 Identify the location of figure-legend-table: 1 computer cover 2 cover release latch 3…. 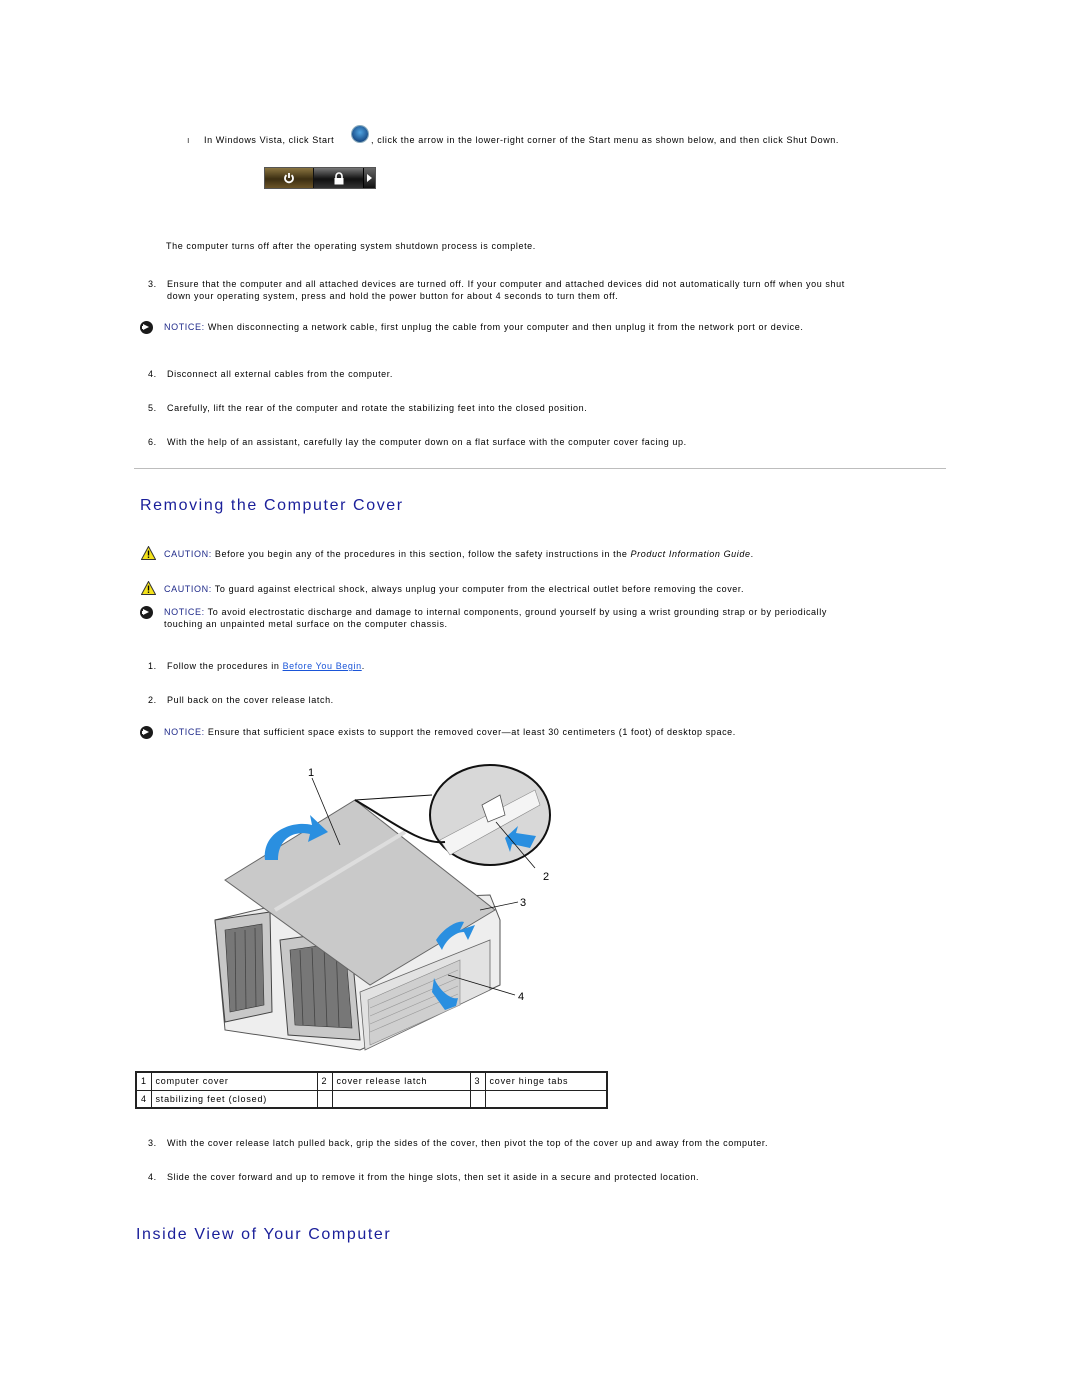
(371, 1090).